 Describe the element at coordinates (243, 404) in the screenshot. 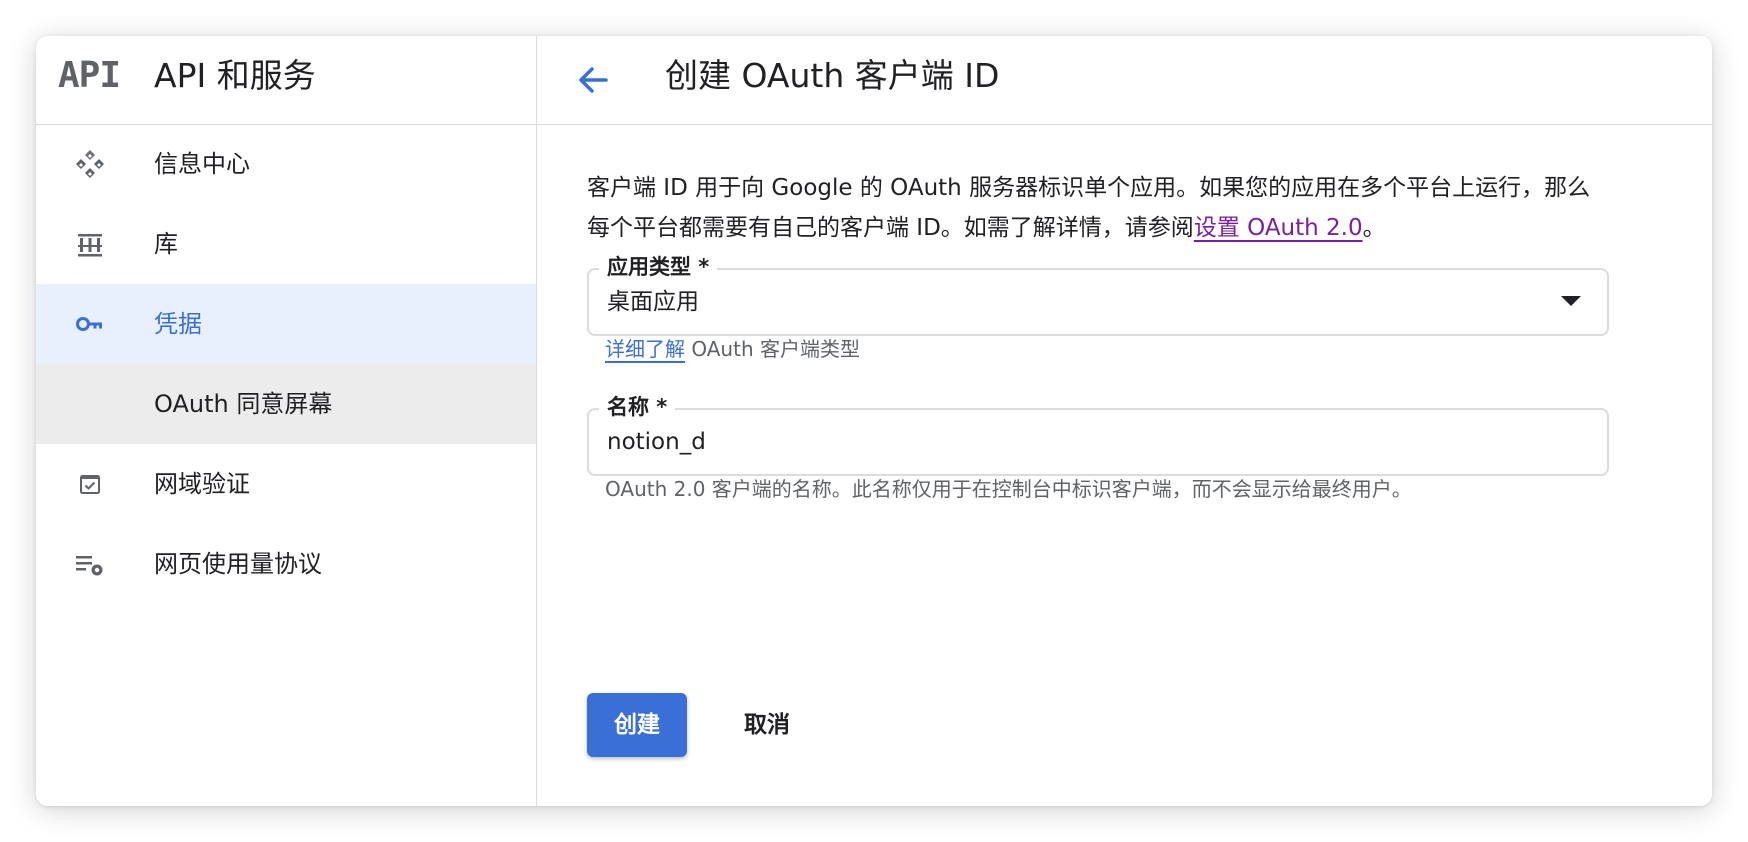

I see `sidebar-item-label: OAuth 同意屏幕` at that location.